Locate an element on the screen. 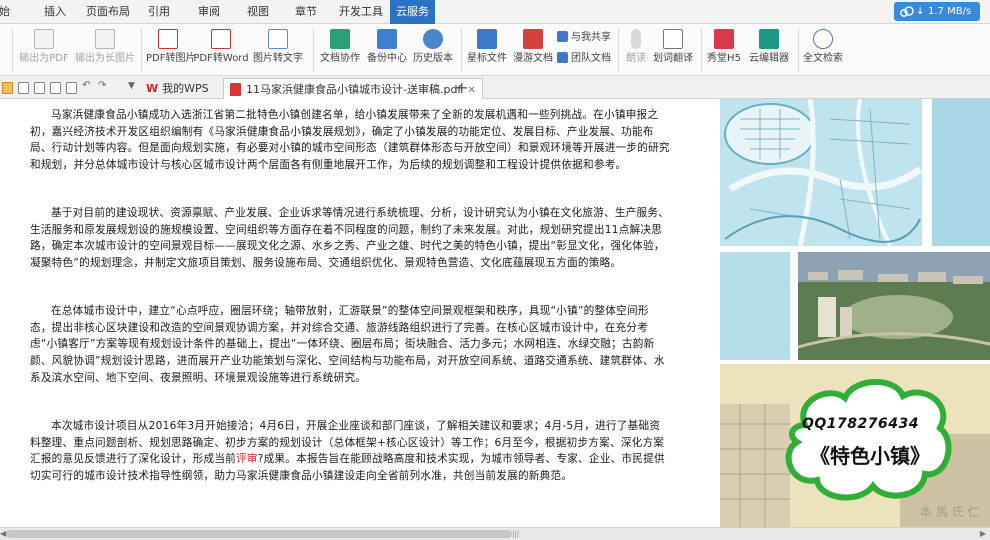  scrollbar-thumb is located at coordinates (259, 534).